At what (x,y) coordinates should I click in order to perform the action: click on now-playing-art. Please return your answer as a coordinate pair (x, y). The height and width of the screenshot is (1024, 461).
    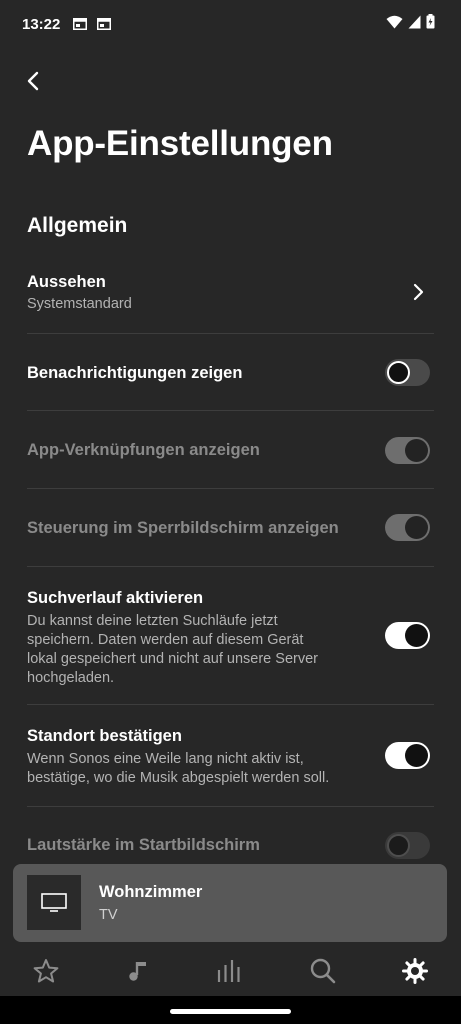
    Looking at the image, I should click on (54, 902).